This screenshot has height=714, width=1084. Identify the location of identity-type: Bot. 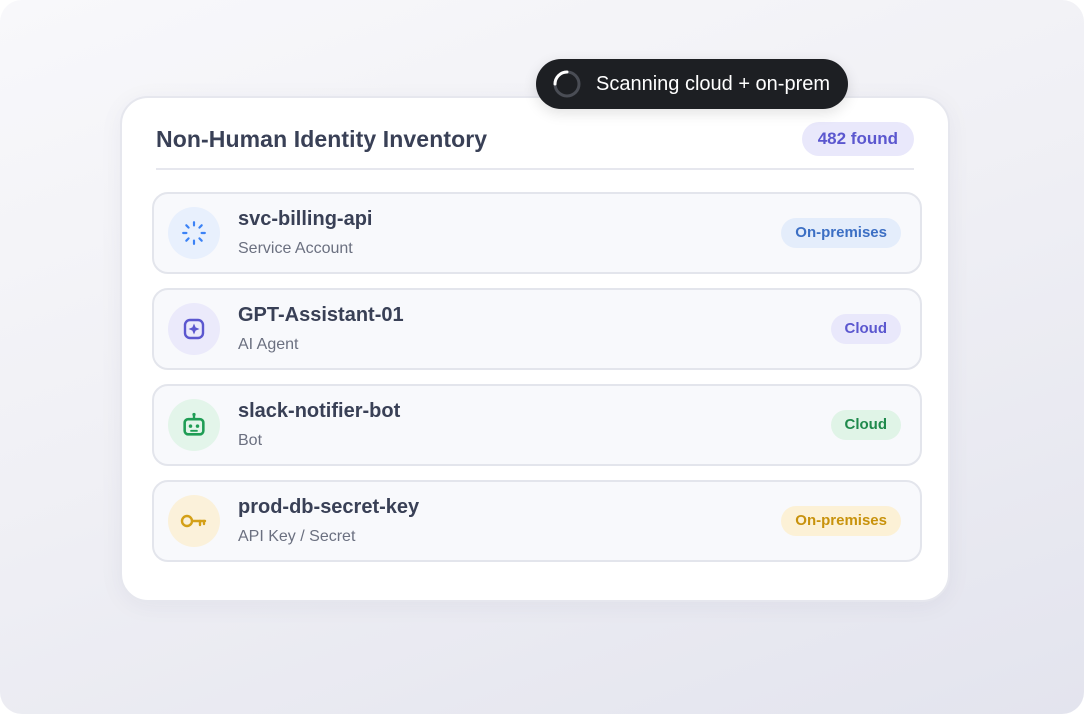
(250, 440).